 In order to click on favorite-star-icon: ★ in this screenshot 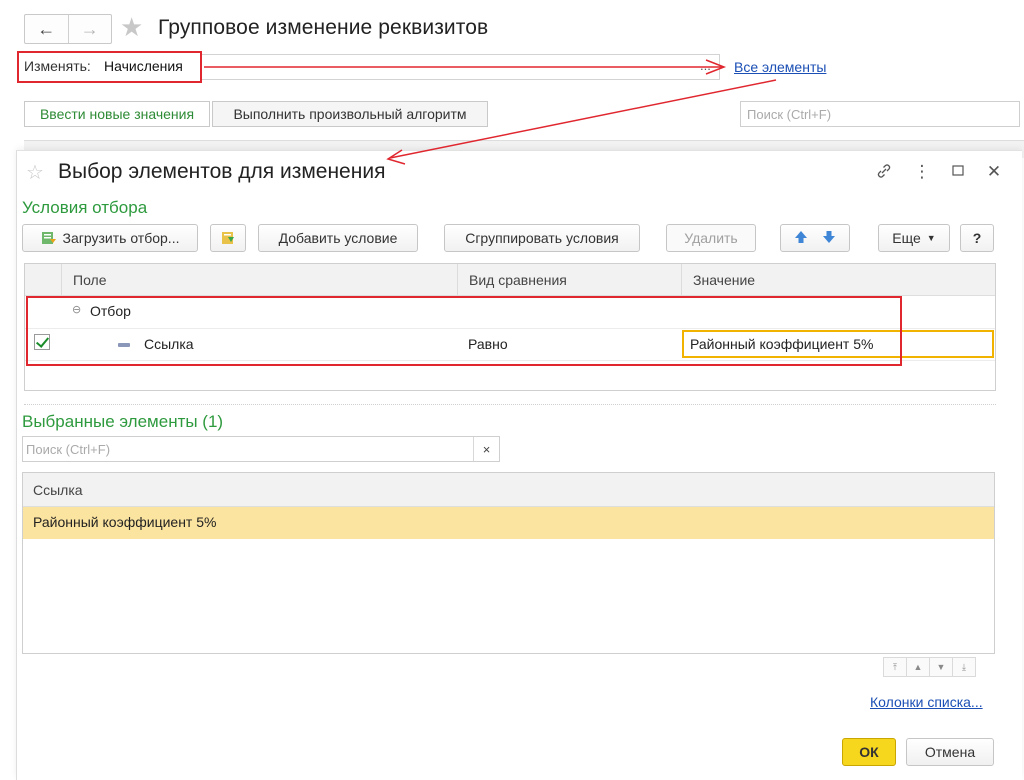, I will do `click(131, 27)`.